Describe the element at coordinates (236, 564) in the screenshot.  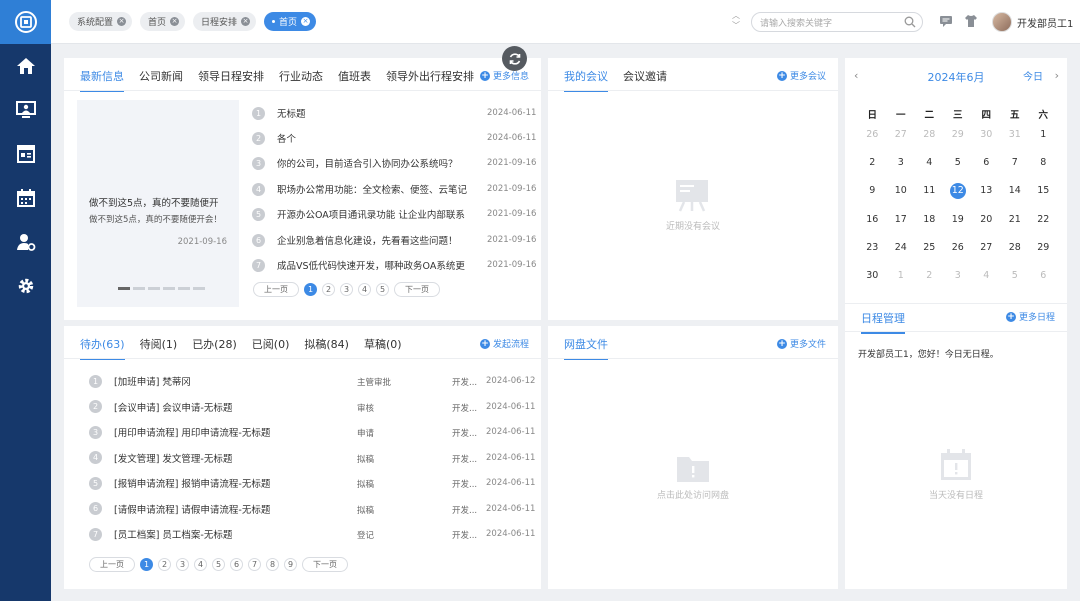
I see `page-number: 6` at that location.